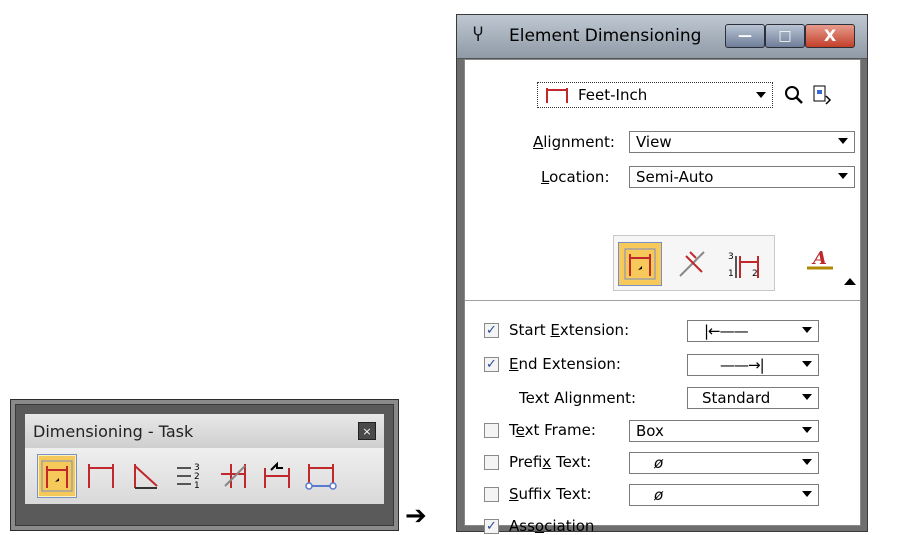  Describe the element at coordinates (367, 431) in the screenshot. I see `close-icon: ×` at that location.